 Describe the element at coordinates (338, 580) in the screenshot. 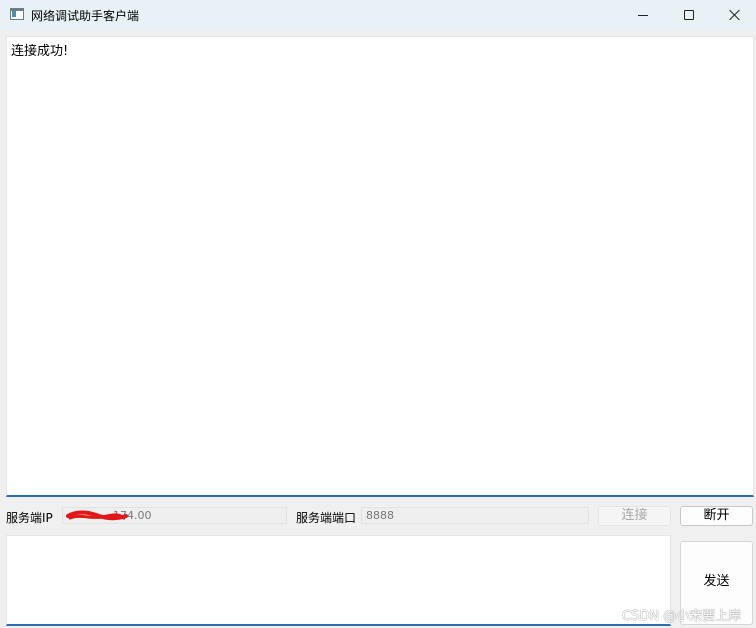

I see `send-text-area` at that location.